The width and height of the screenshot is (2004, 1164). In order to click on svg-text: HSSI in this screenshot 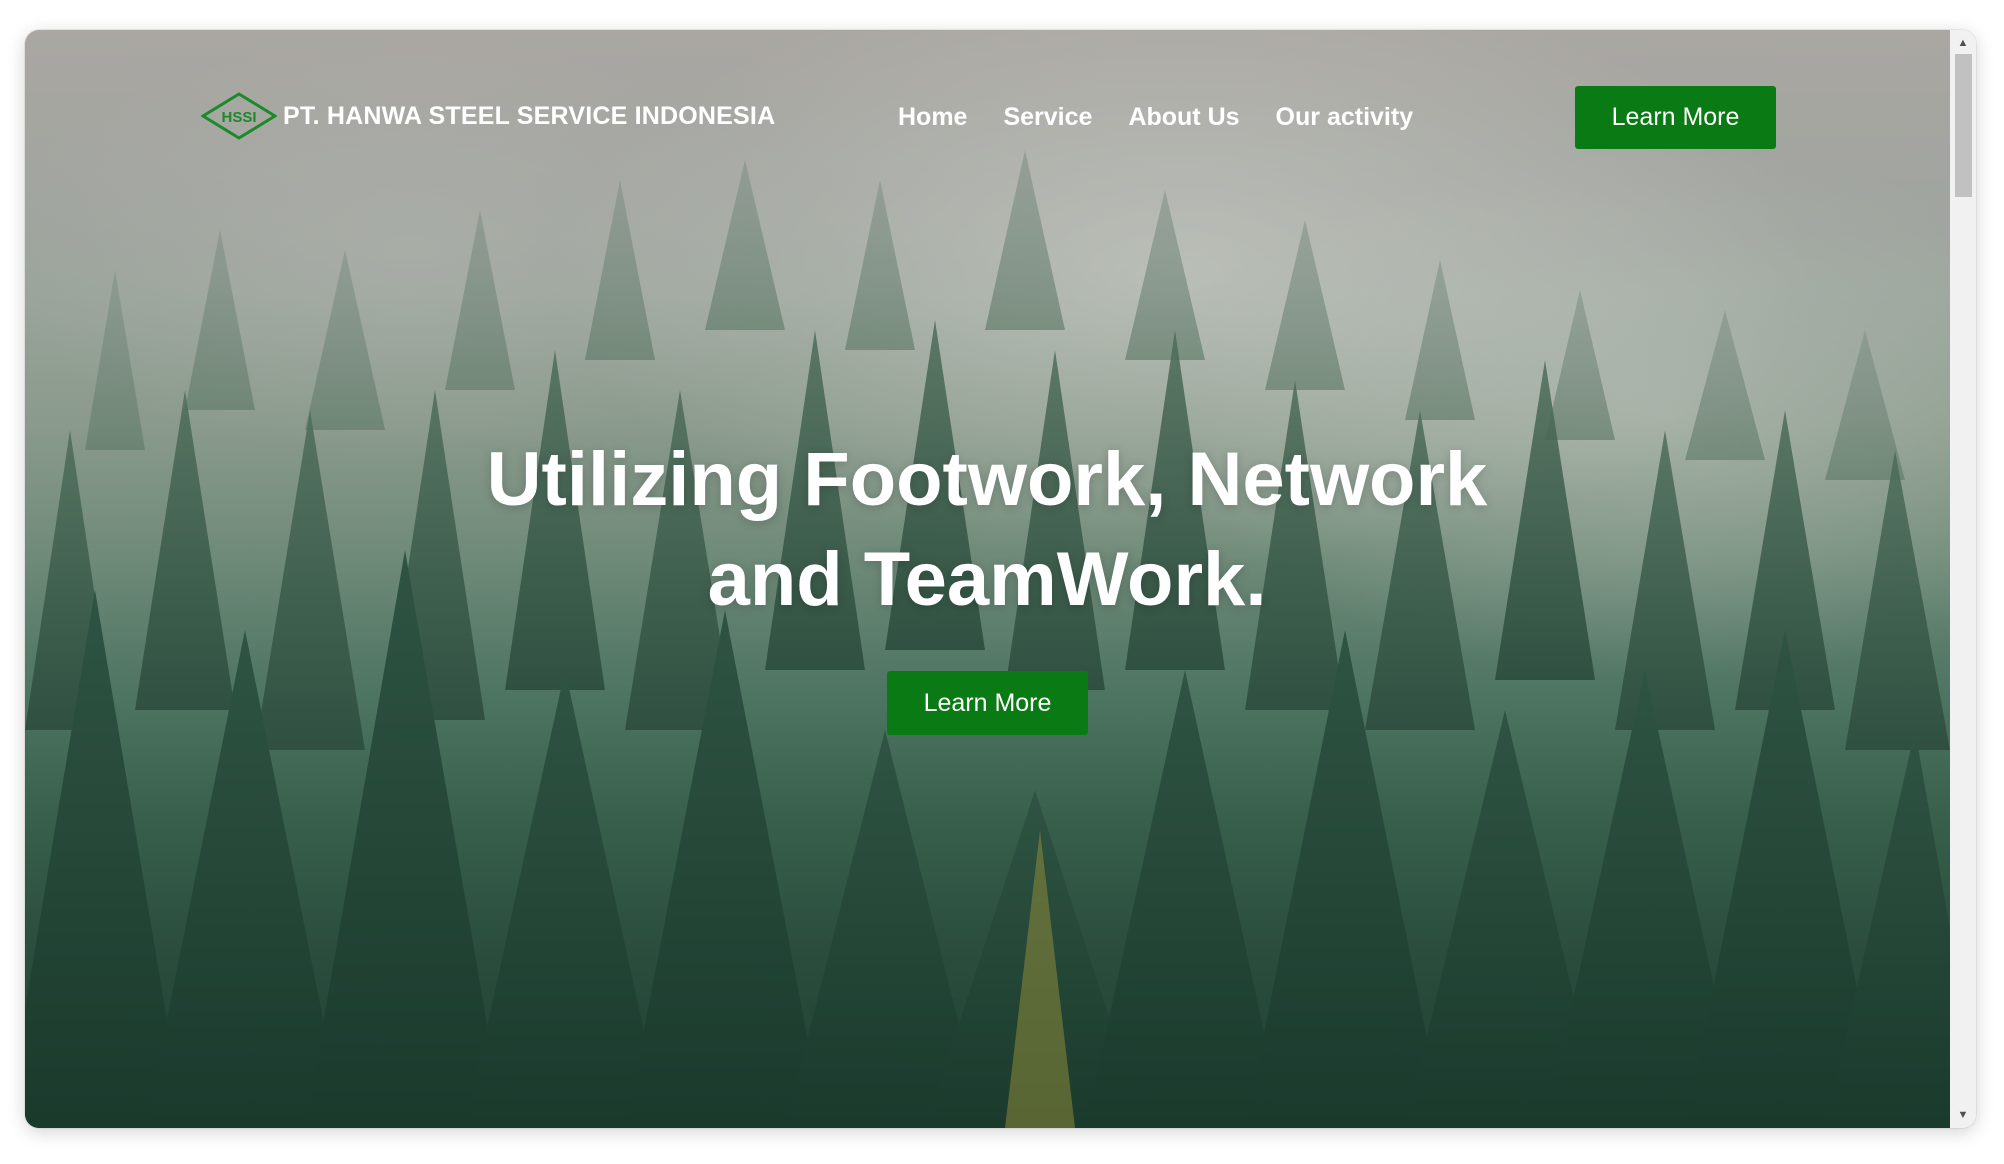, I will do `click(238, 117)`.